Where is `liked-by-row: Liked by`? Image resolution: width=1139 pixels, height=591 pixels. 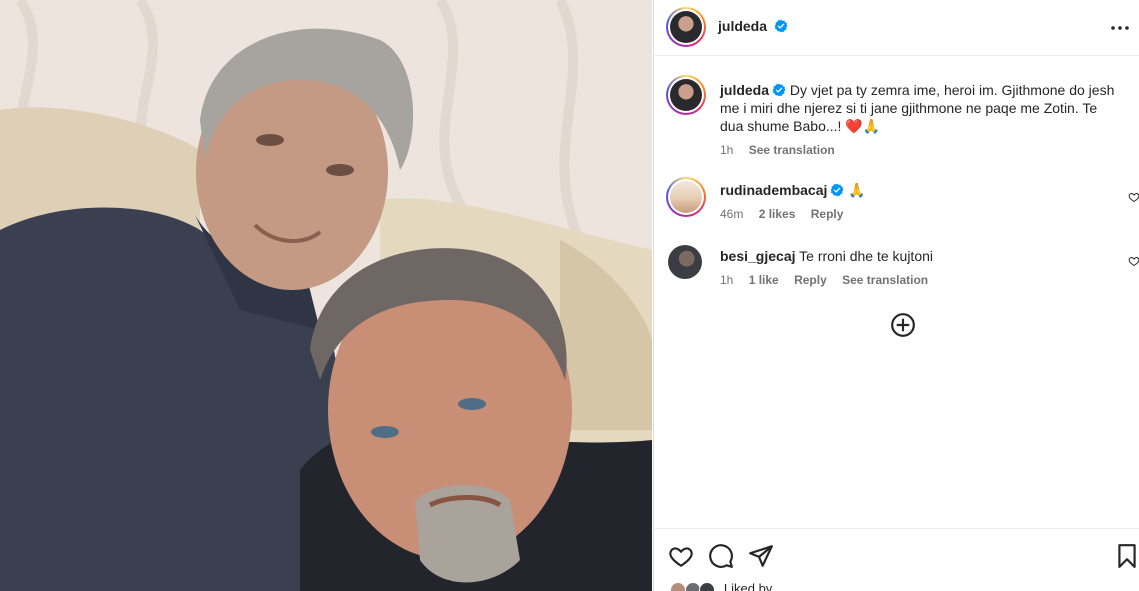 liked-by-row: Liked by is located at coordinates (721, 586).